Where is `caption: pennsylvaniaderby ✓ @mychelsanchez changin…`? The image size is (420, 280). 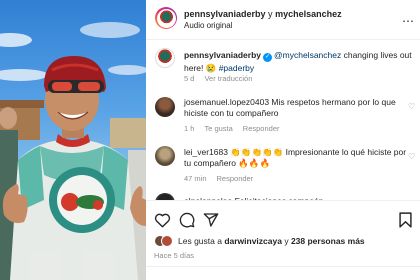
caption: pennsylvaniaderby ✓ @mychelsanchez changin… is located at coordinates (299, 61).